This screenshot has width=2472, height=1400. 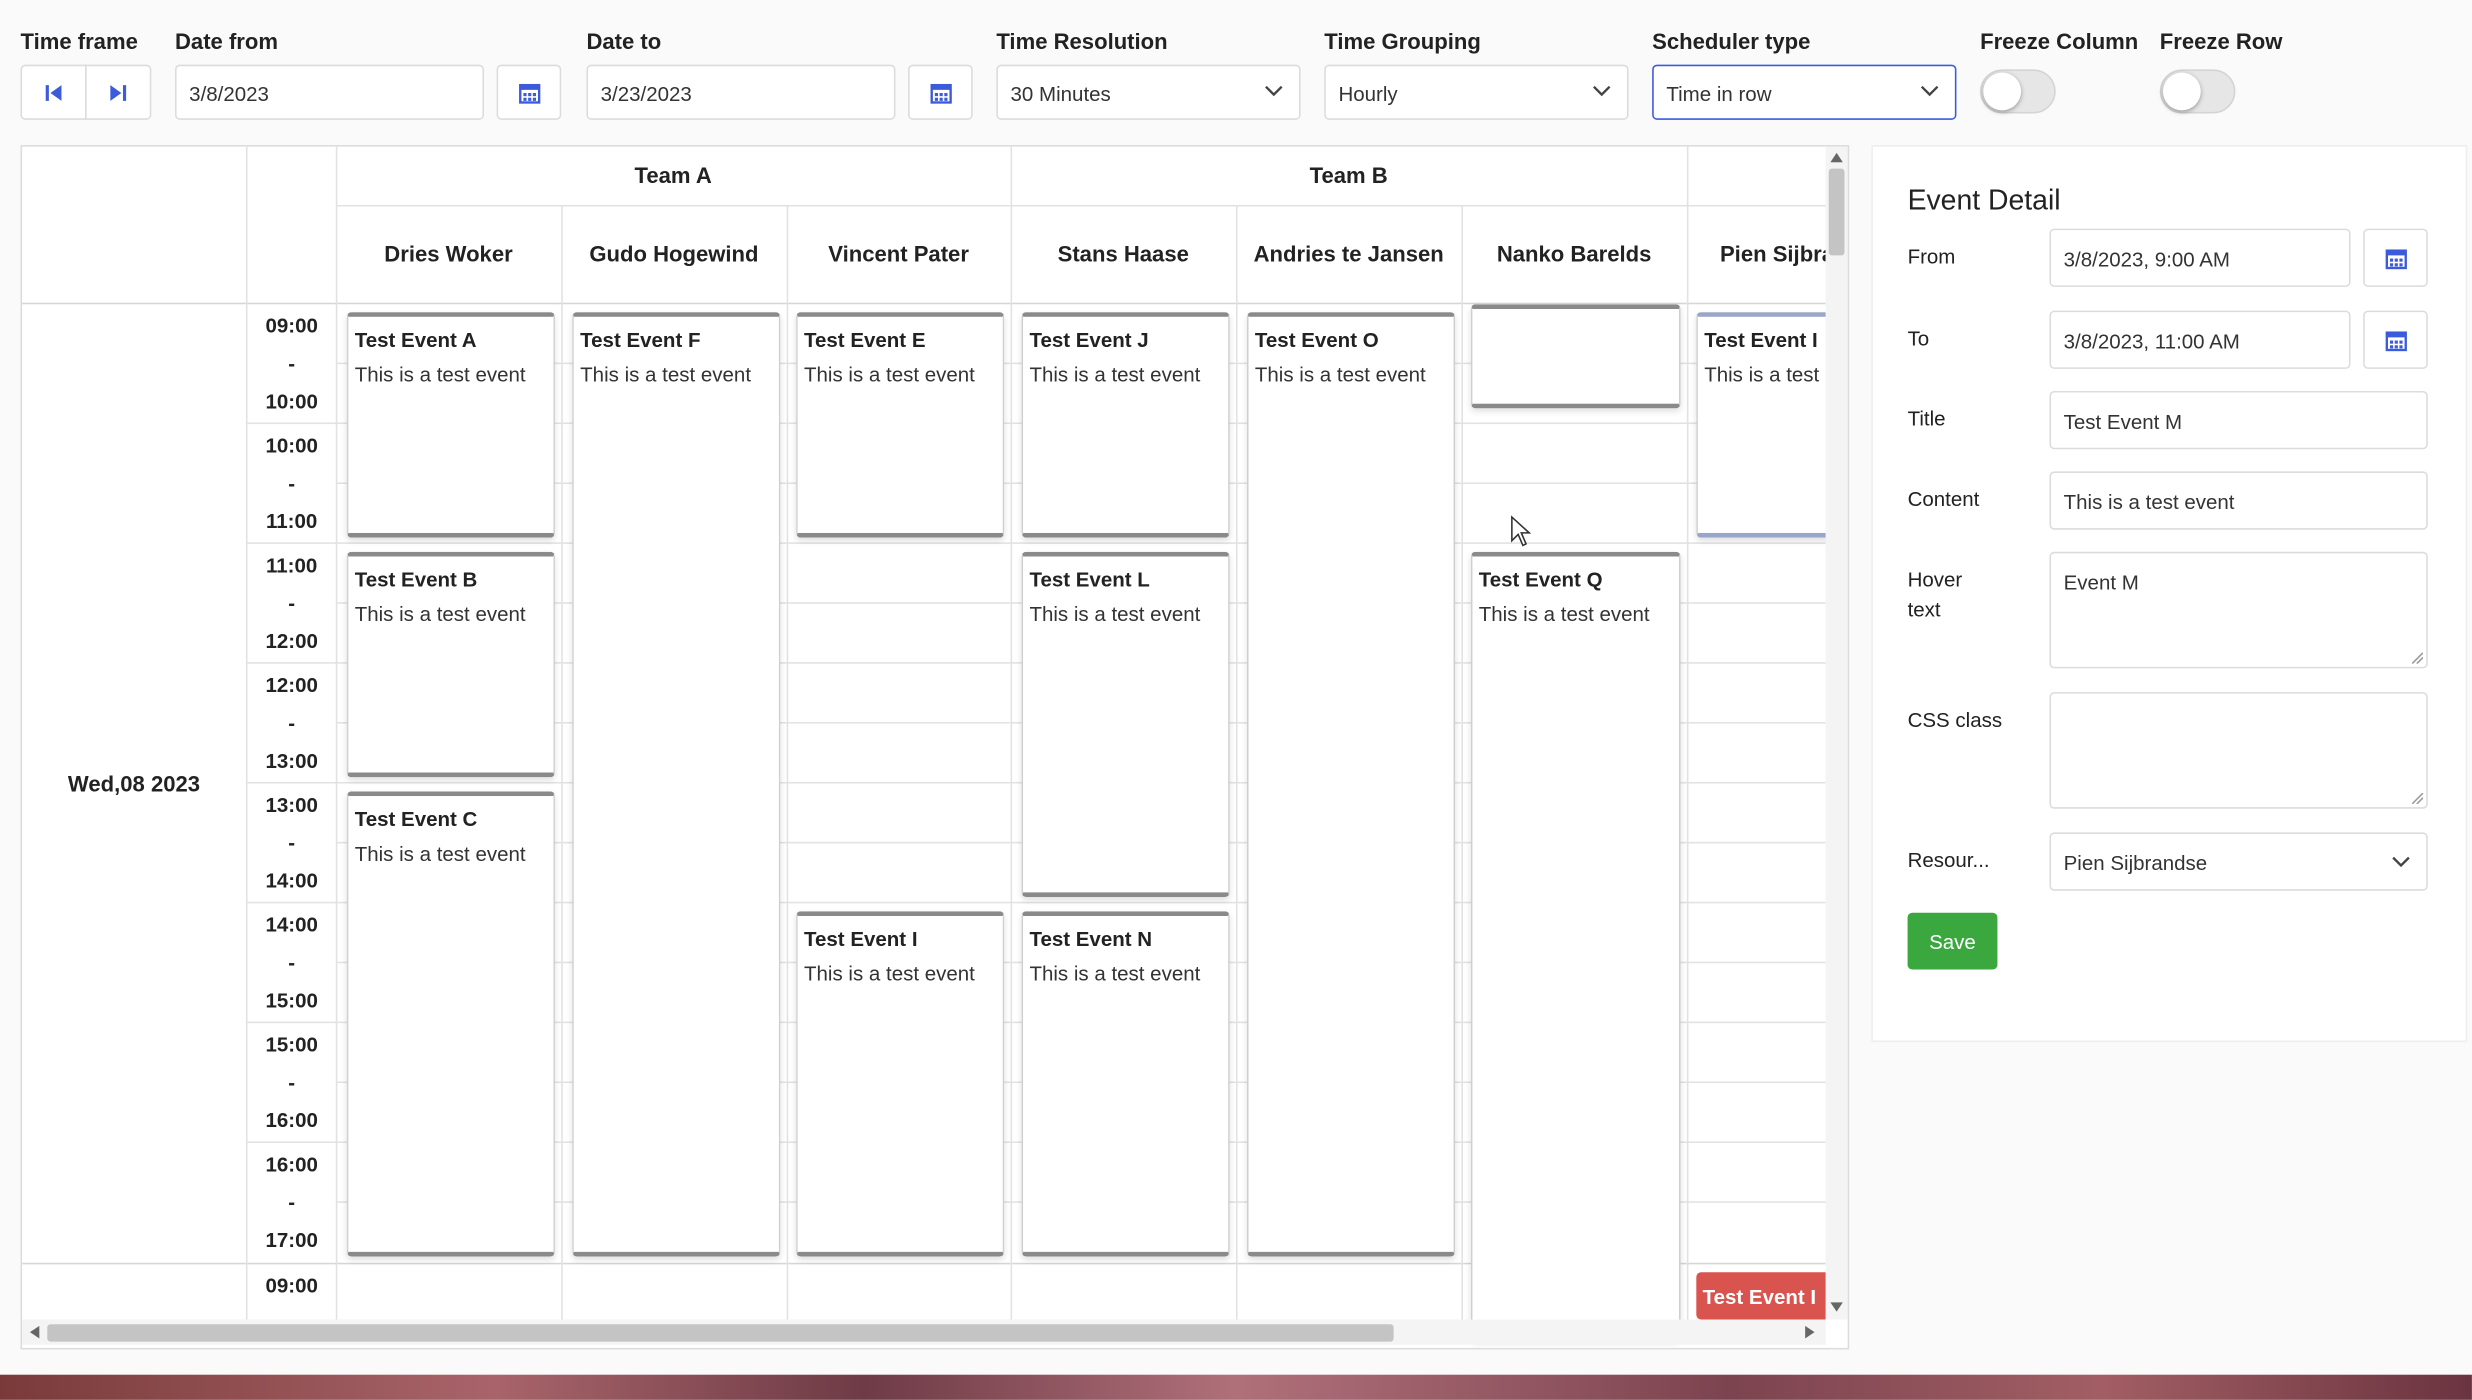 I want to click on horizontal-scrollbar, so click(x=924, y=1332).